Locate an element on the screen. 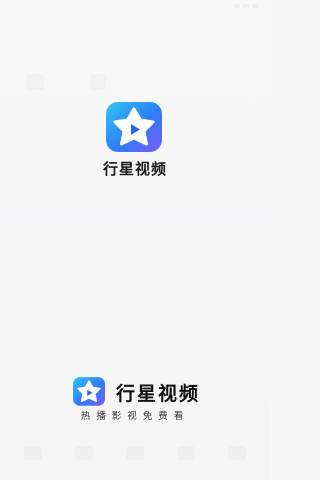  status-bar is located at coordinates (135, 6).